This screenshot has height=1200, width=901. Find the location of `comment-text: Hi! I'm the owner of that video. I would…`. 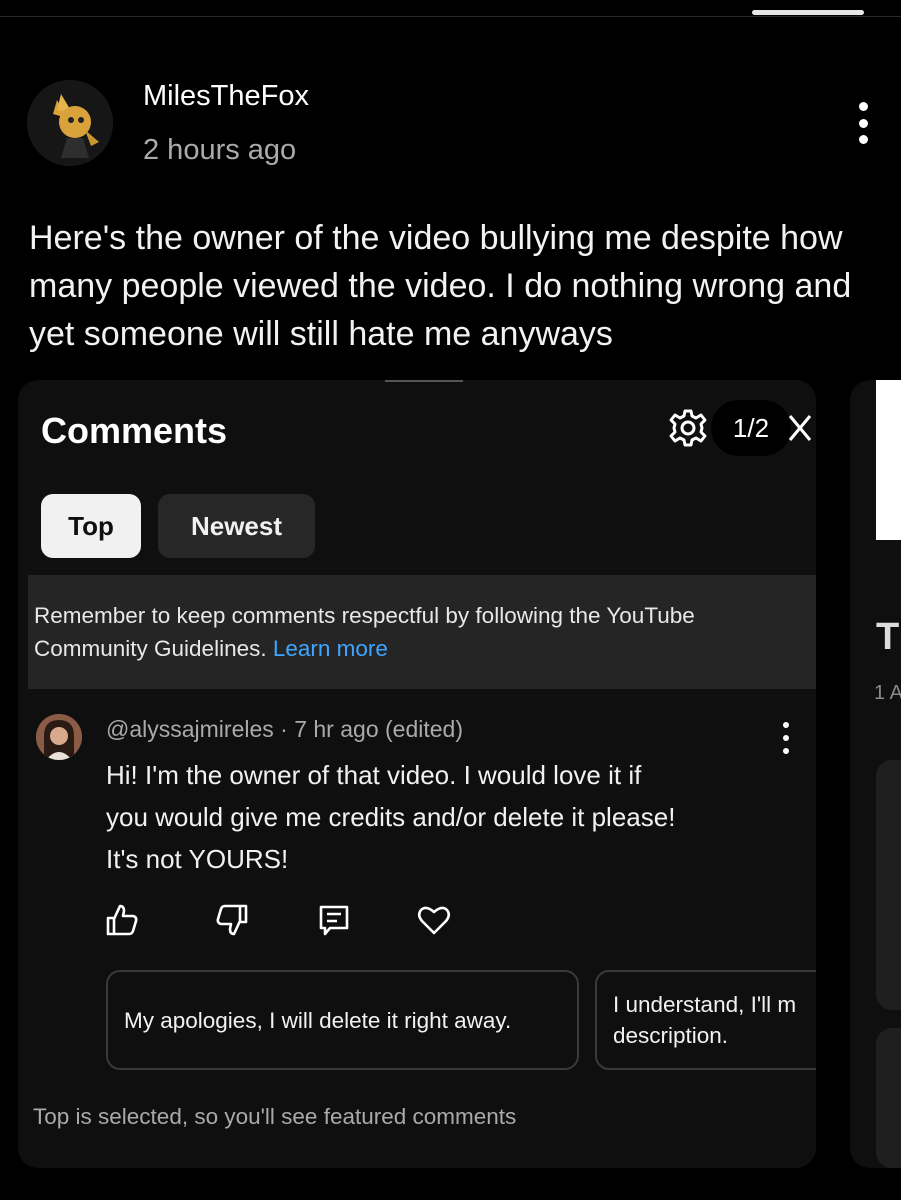

comment-text: Hi! I'm the owner of that video. I would… is located at coordinates (451, 817).